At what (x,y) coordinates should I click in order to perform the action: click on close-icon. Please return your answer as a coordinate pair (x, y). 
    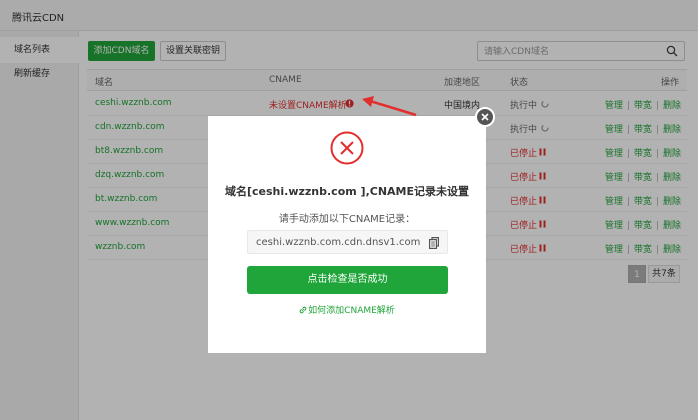
    Looking at the image, I should click on (485, 117).